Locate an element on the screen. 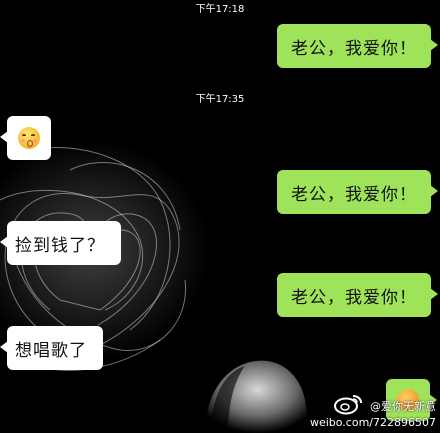  message-text: 想唱歌了 is located at coordinates (51, 350).